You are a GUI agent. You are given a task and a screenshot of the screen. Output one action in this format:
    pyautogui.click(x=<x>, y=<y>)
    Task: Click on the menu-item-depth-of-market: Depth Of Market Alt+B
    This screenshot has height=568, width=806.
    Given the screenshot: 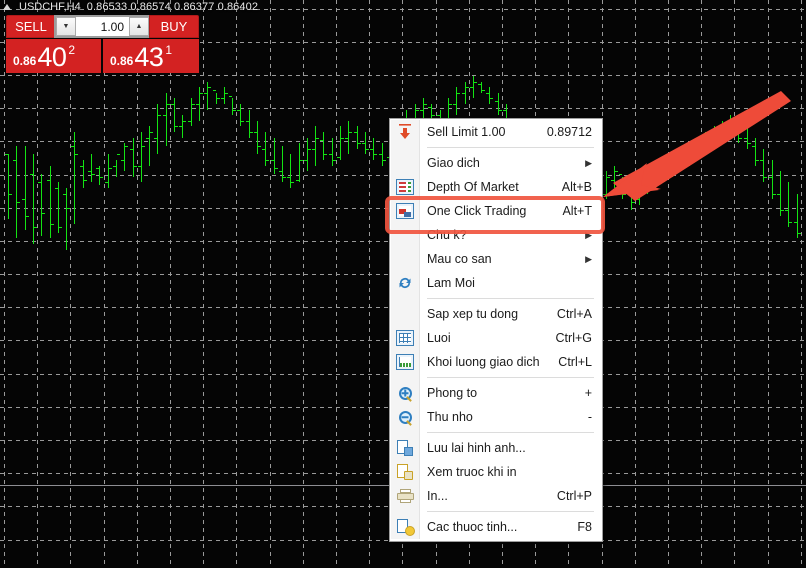 What is the action you would take?
    pyautogui.click(x=496, y=187)
    